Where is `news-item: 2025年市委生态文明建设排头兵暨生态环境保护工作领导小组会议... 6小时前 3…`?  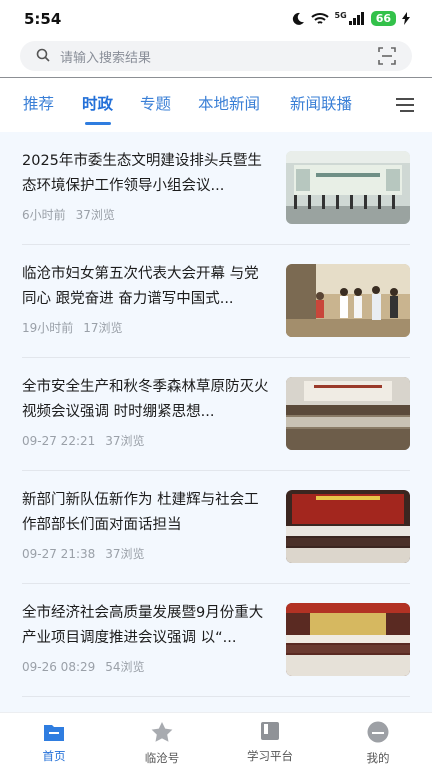
news-item: 2025年市委生态文明建设排头兵暨生态环境保护工作领导小组会议... 6小时前 3… is located at coordinates (216, 188).